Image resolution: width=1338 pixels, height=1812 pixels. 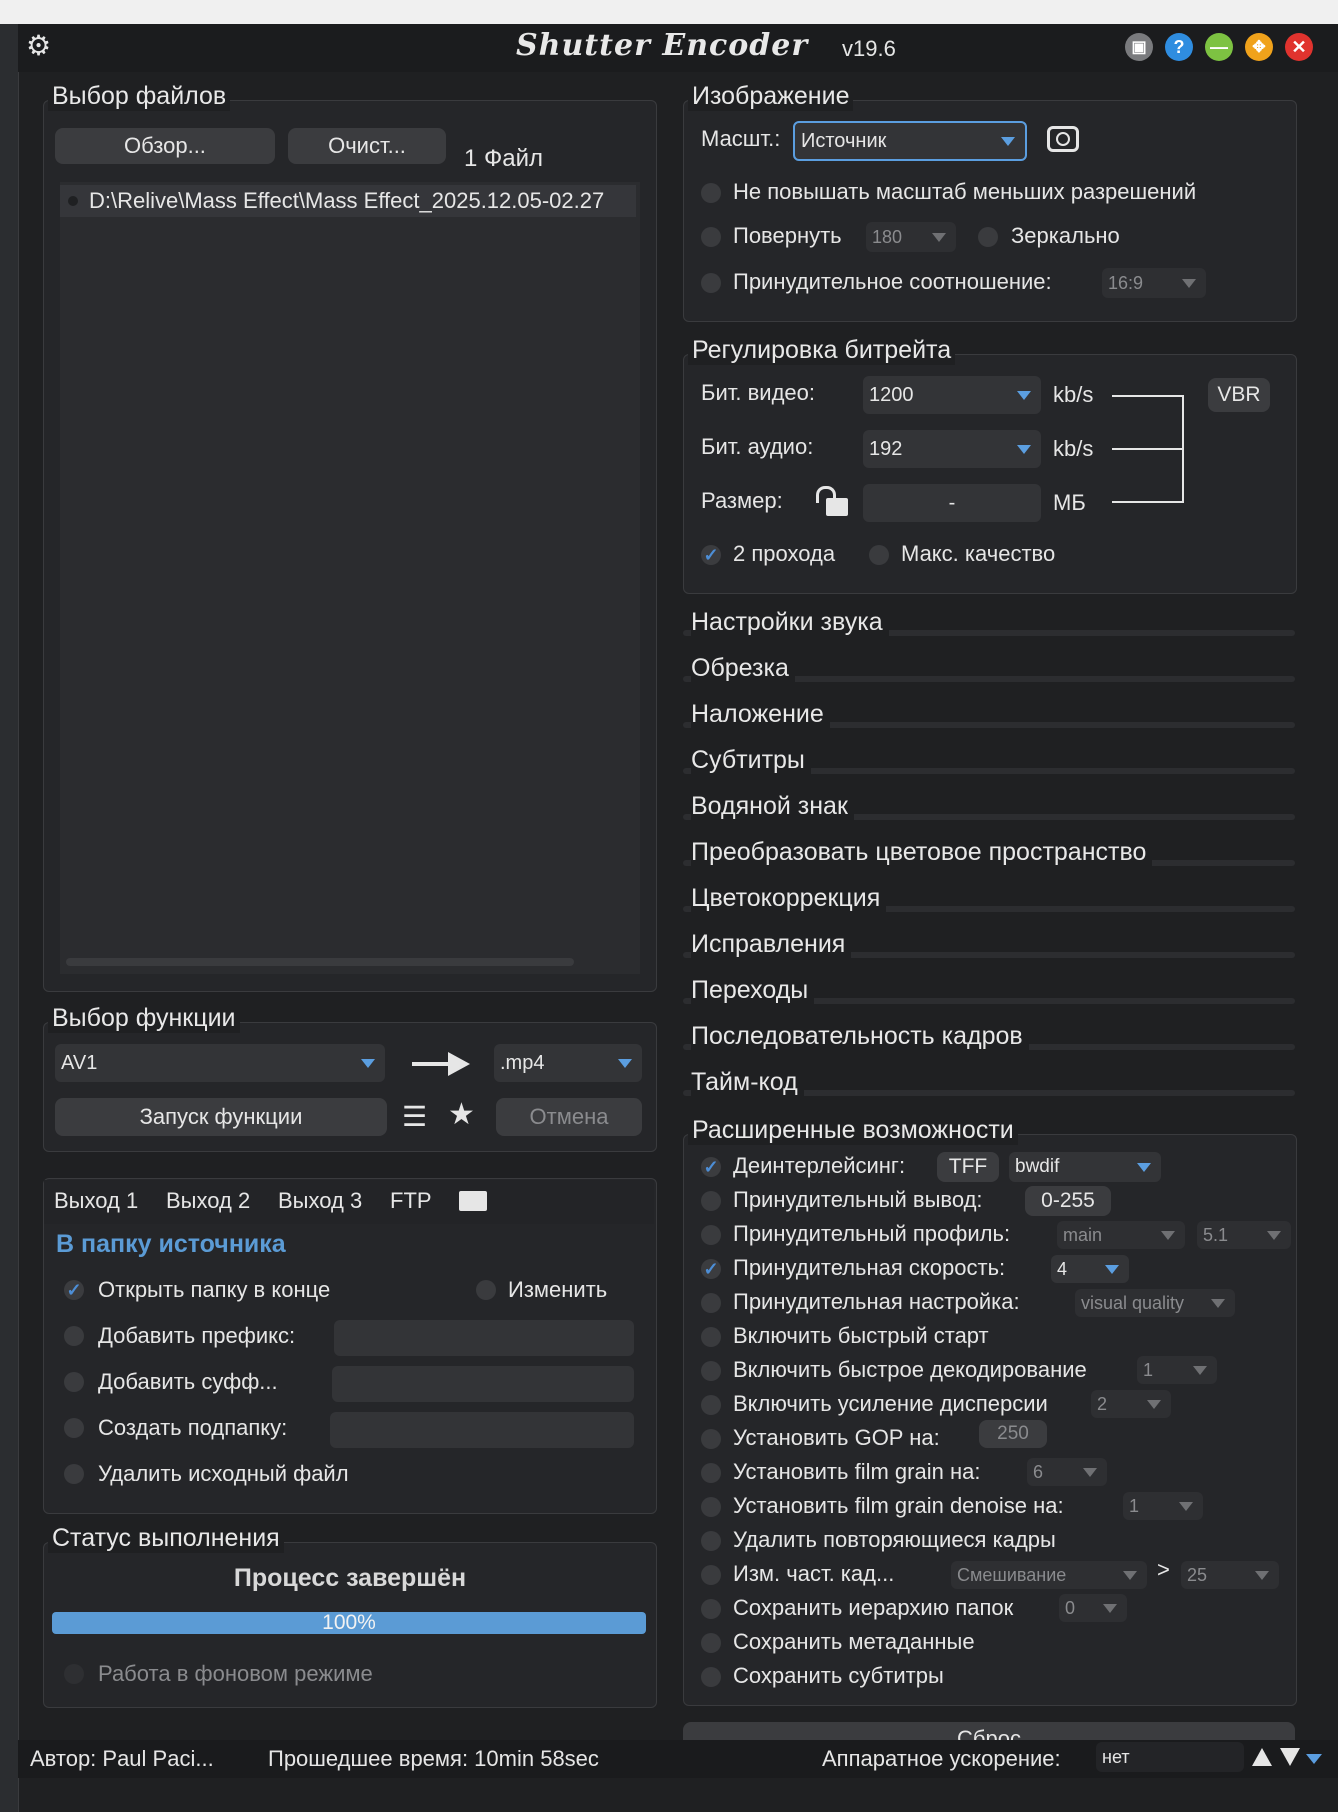 What do you see at coordinates (711, 1337) in the screenshot?
I see `fast-start-checkbox` at bounding box center [711, 1337].